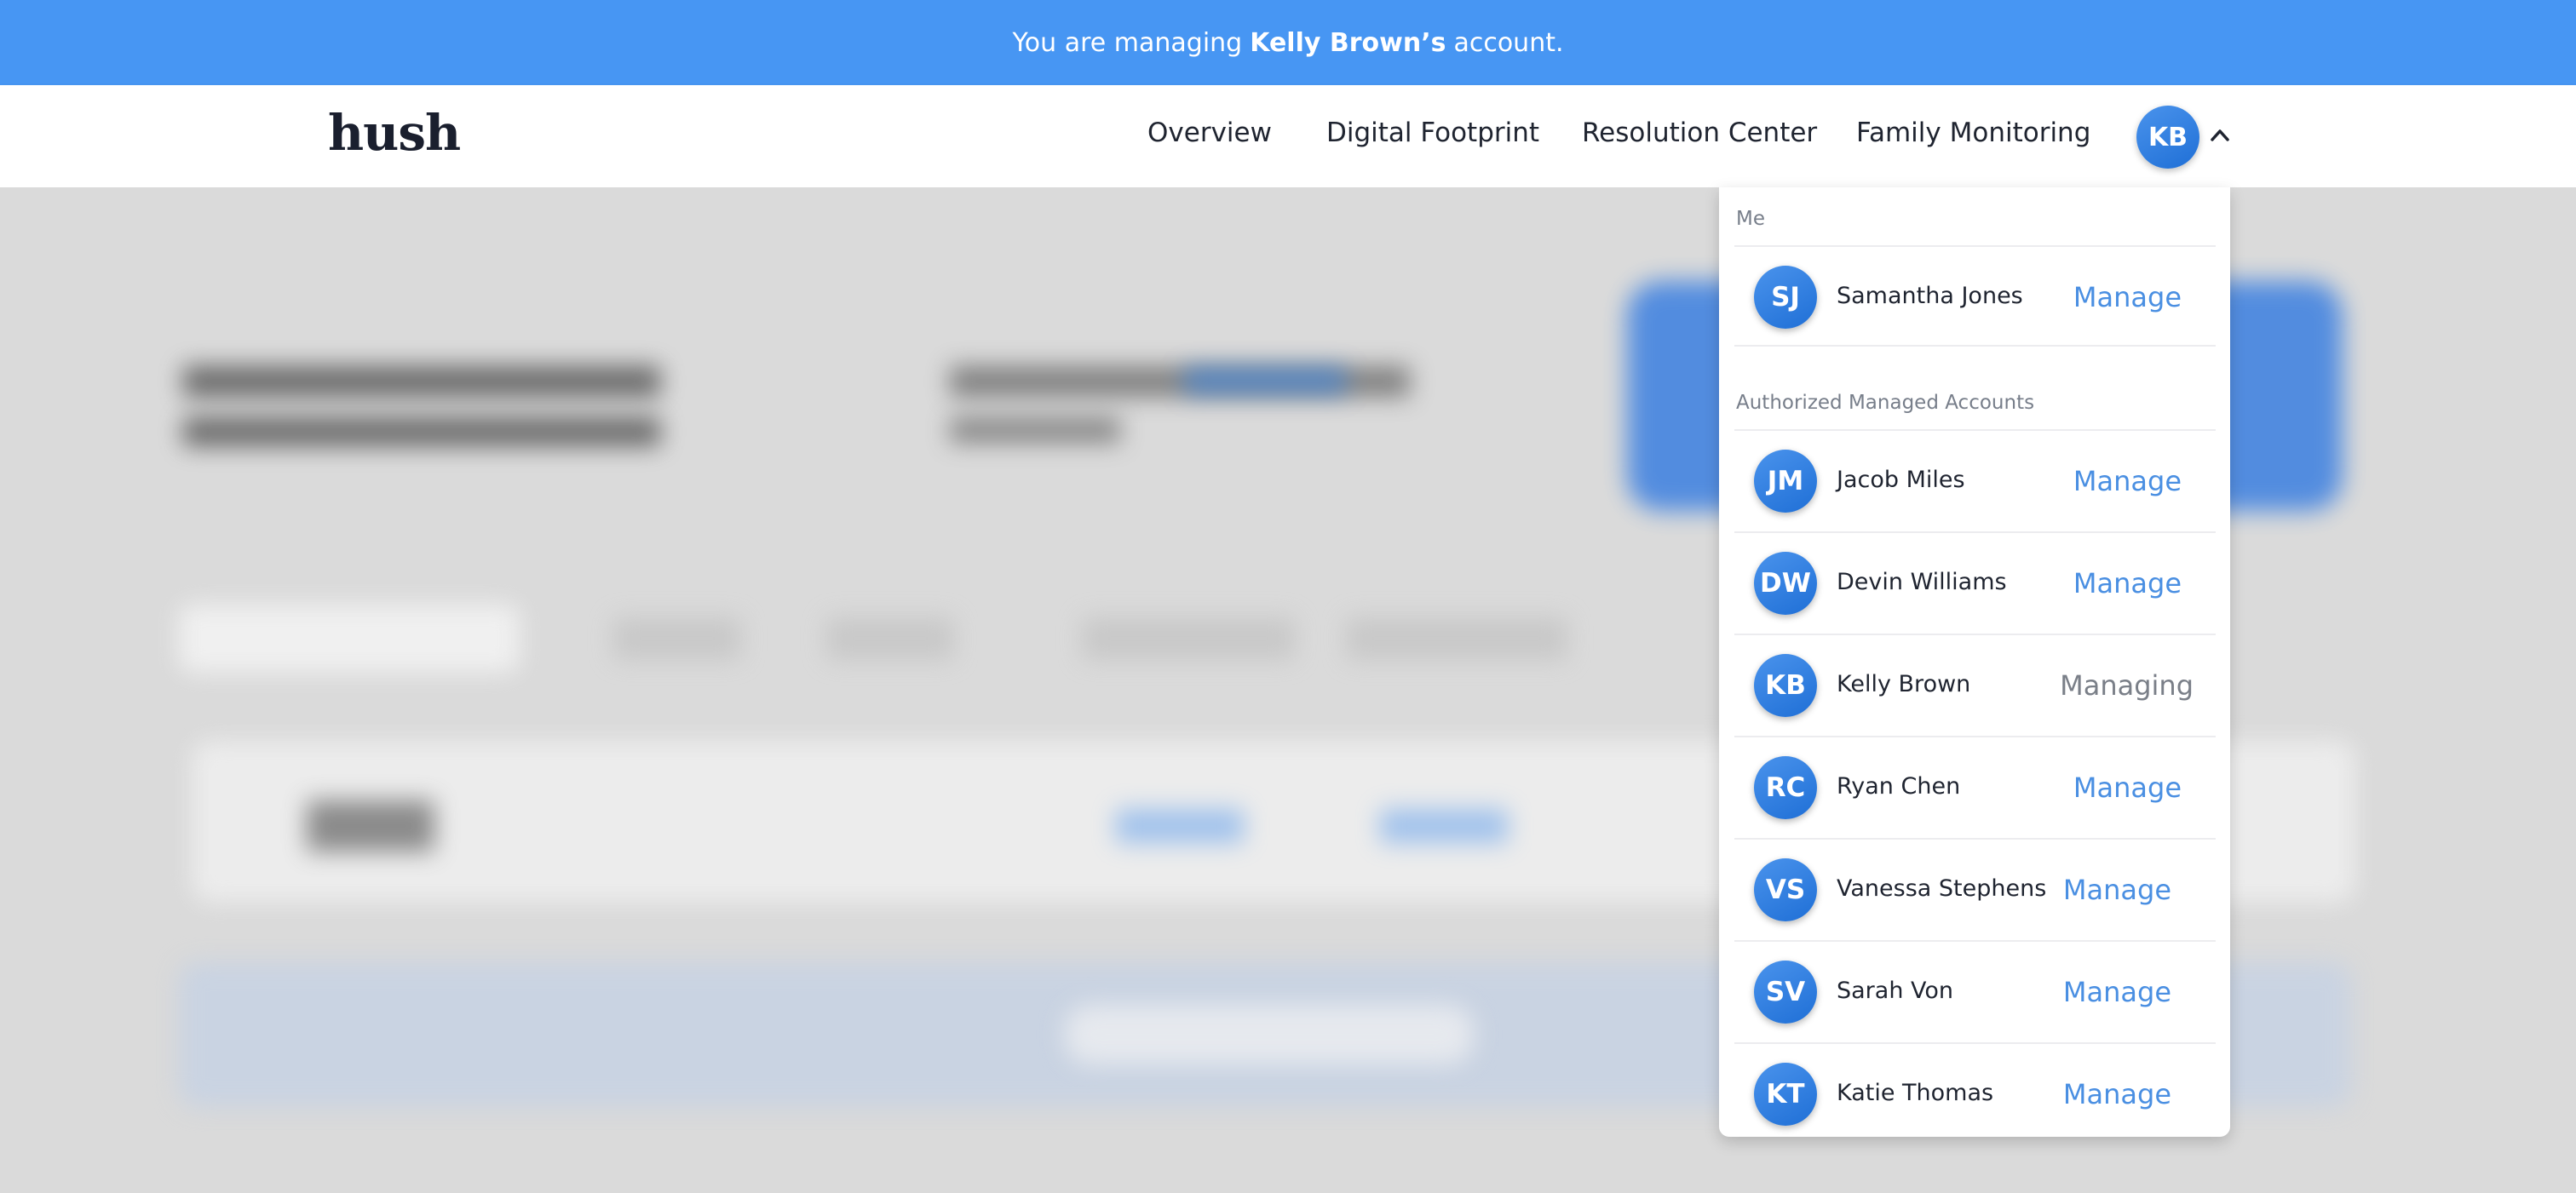  Describe the element at coordinates (1899, 786) in the screenshot. I see `account-name: Ryan Chen` at that location.